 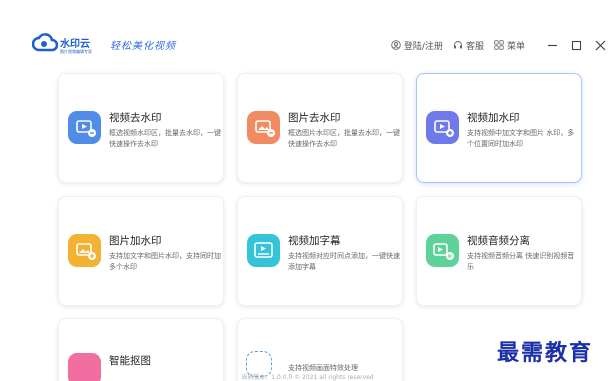 What do you see at coordinates (141, 251) in the screenshot?
I see `card-image-add-watermark: 图片加水印 支持加文字和图片水印，支持同时加多个水印` at bounding box center [141, 251].